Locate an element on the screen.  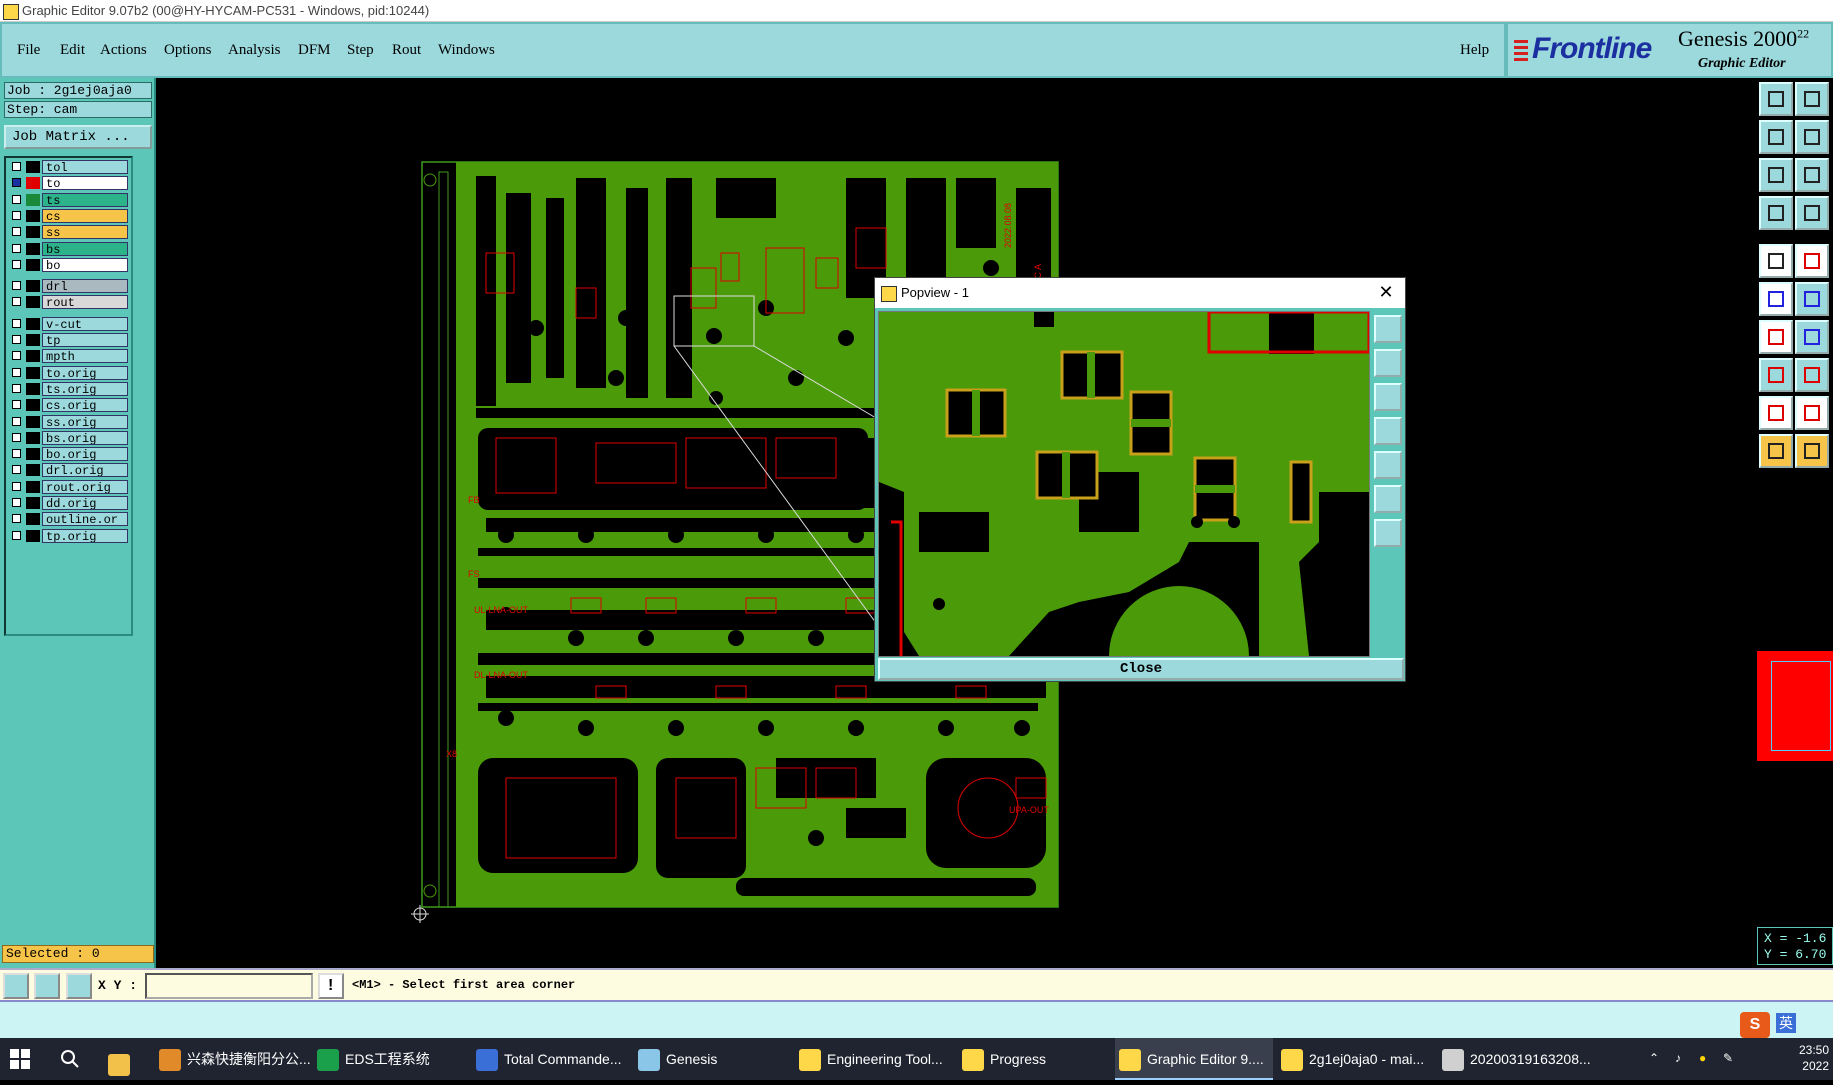
layer-name: bs.orig is located at coordinates (85, 437).